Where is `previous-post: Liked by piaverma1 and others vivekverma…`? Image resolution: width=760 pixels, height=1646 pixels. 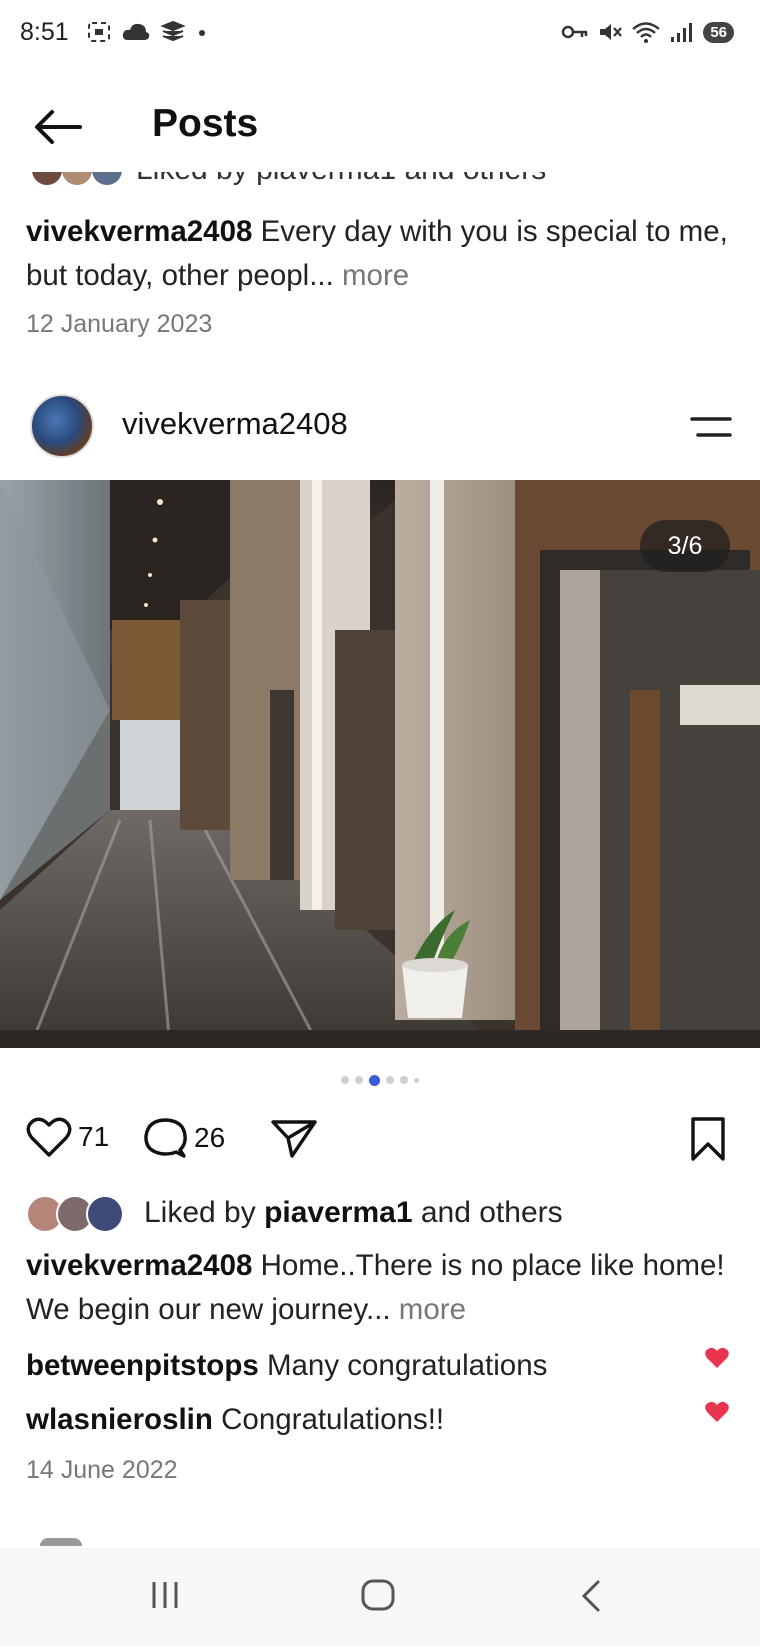 previous-post: Liked by piaverma1 and others vivekverma… is located at coordinates (380, 265).